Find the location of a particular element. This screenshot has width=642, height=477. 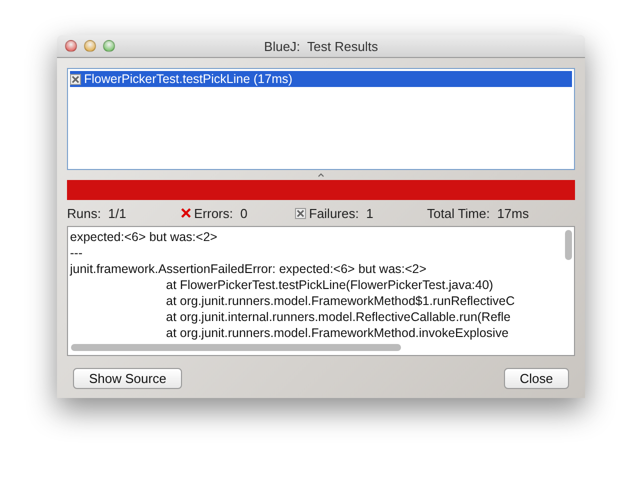

trace-line: at org.junit.runners.model.FrameworkMethod.invokeExplosive is located at coordinates (338, 333).